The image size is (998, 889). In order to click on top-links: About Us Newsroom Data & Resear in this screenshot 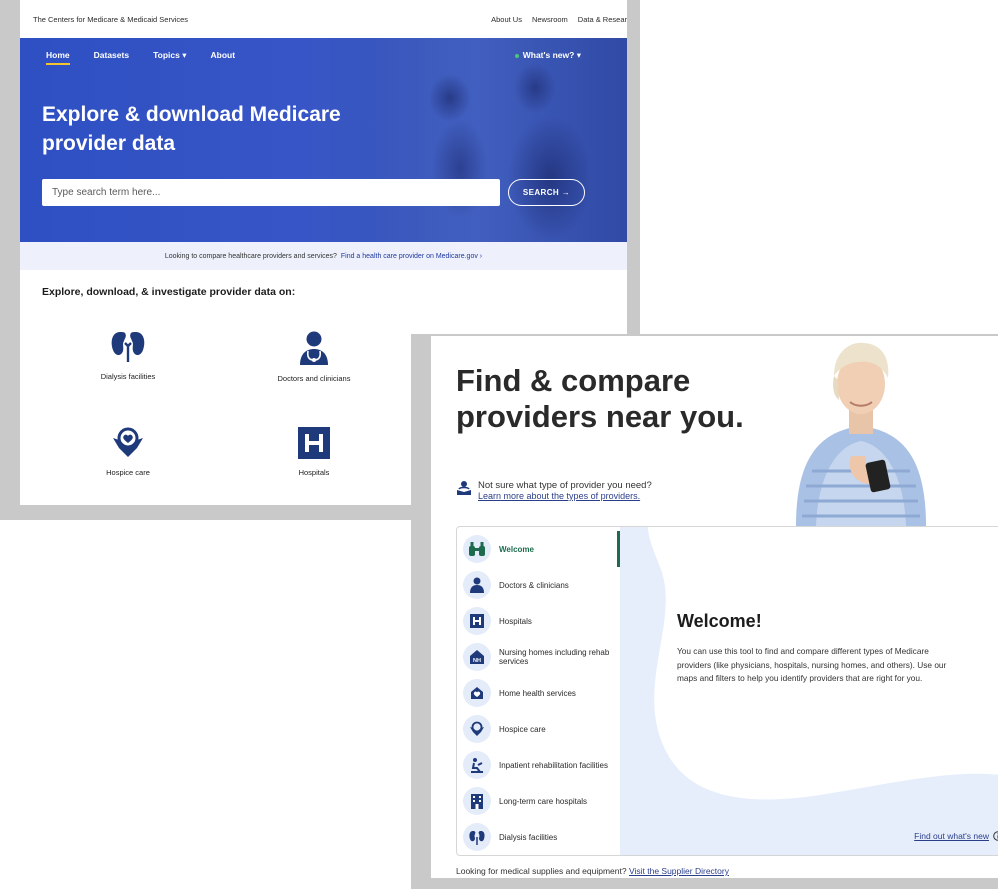, I will do `click(559, 19)`.